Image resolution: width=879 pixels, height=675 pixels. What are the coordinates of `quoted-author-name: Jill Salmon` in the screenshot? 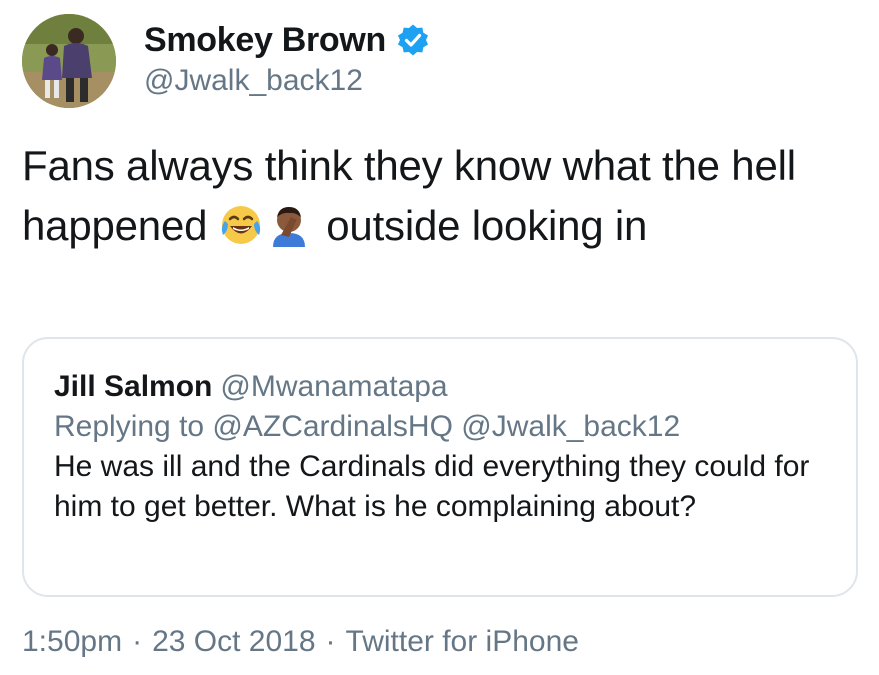 It's located at (133, 386).